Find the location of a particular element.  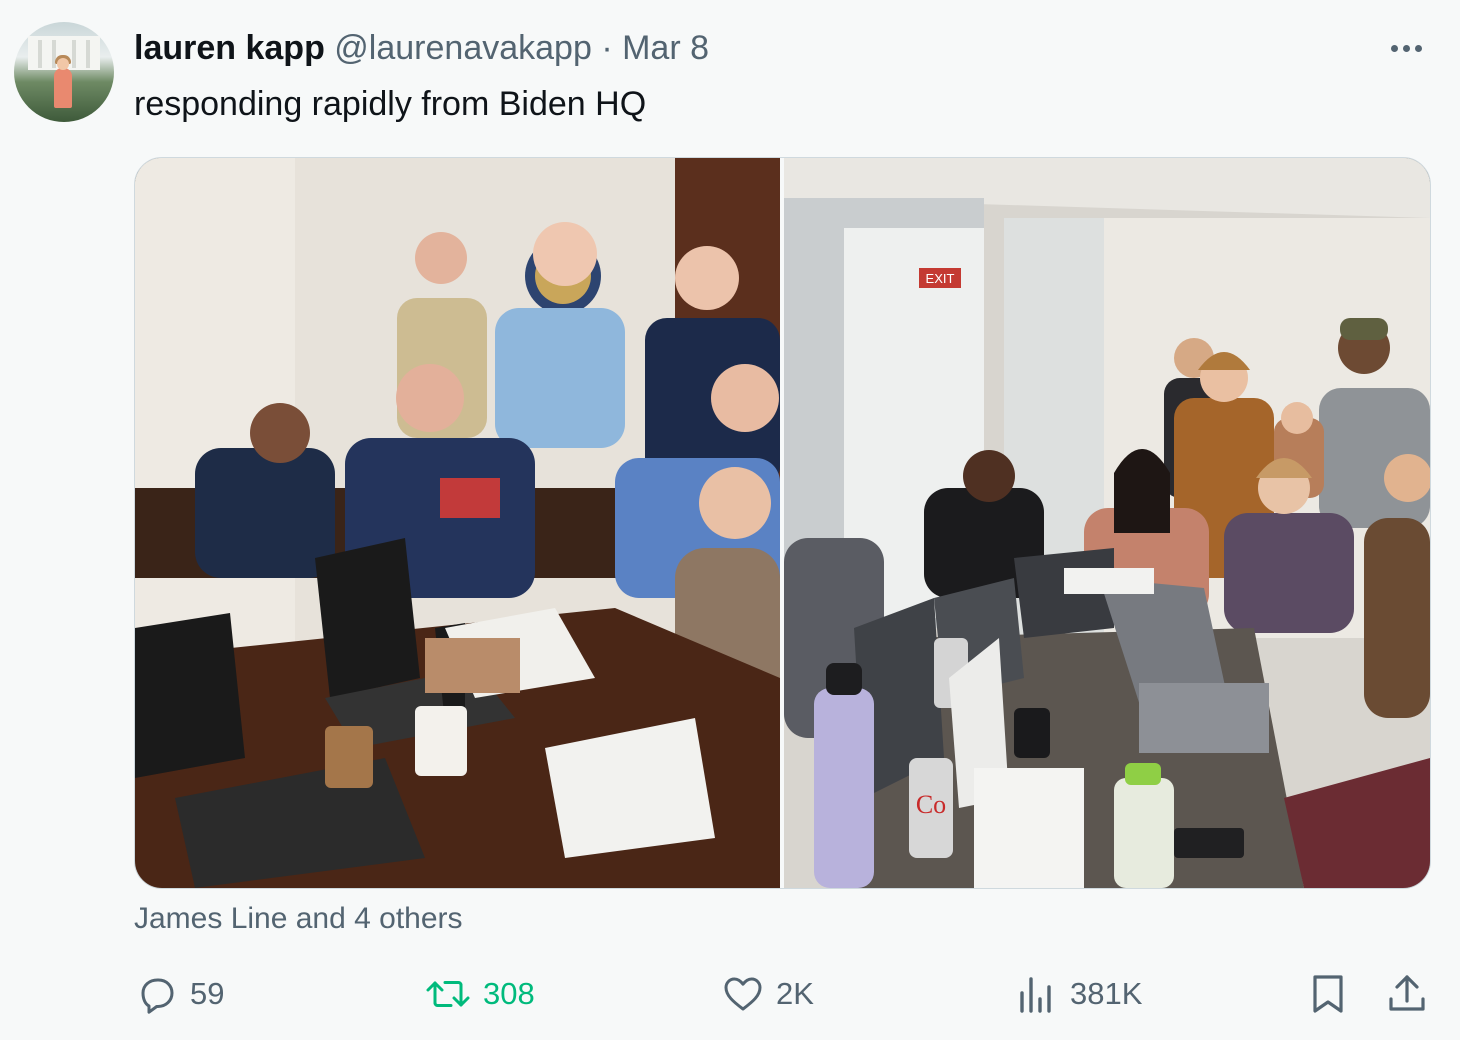

avatar-head is located at coordinates (63, 64).